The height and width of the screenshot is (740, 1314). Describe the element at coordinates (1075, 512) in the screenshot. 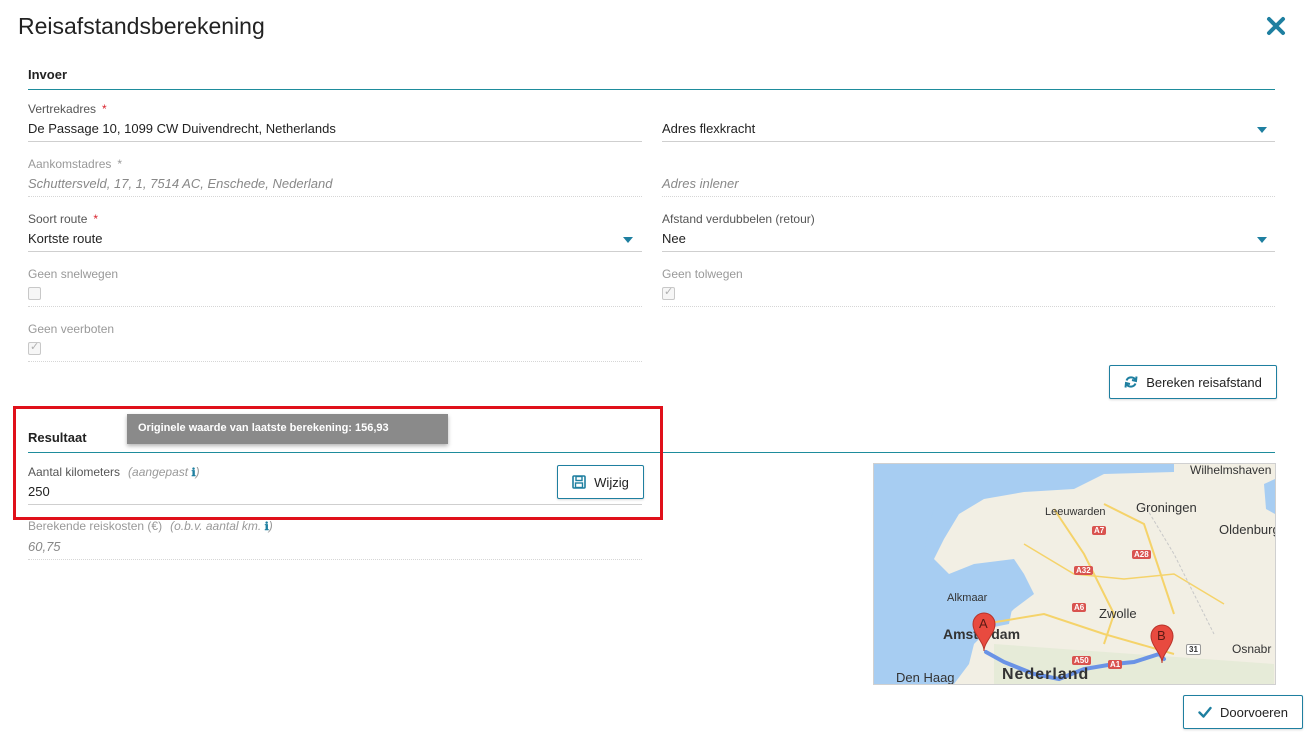

I see `map-label: Leeuwarden` at that location.